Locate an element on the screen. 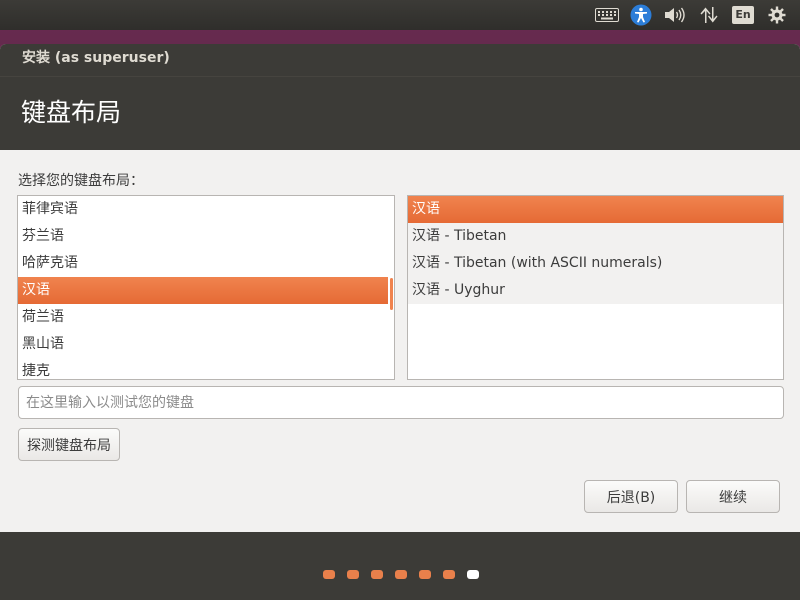 Image resolution: width=800 pixels, height=600 pixels. layout-list-item: 捷克 is located at coordinates (206, 368).